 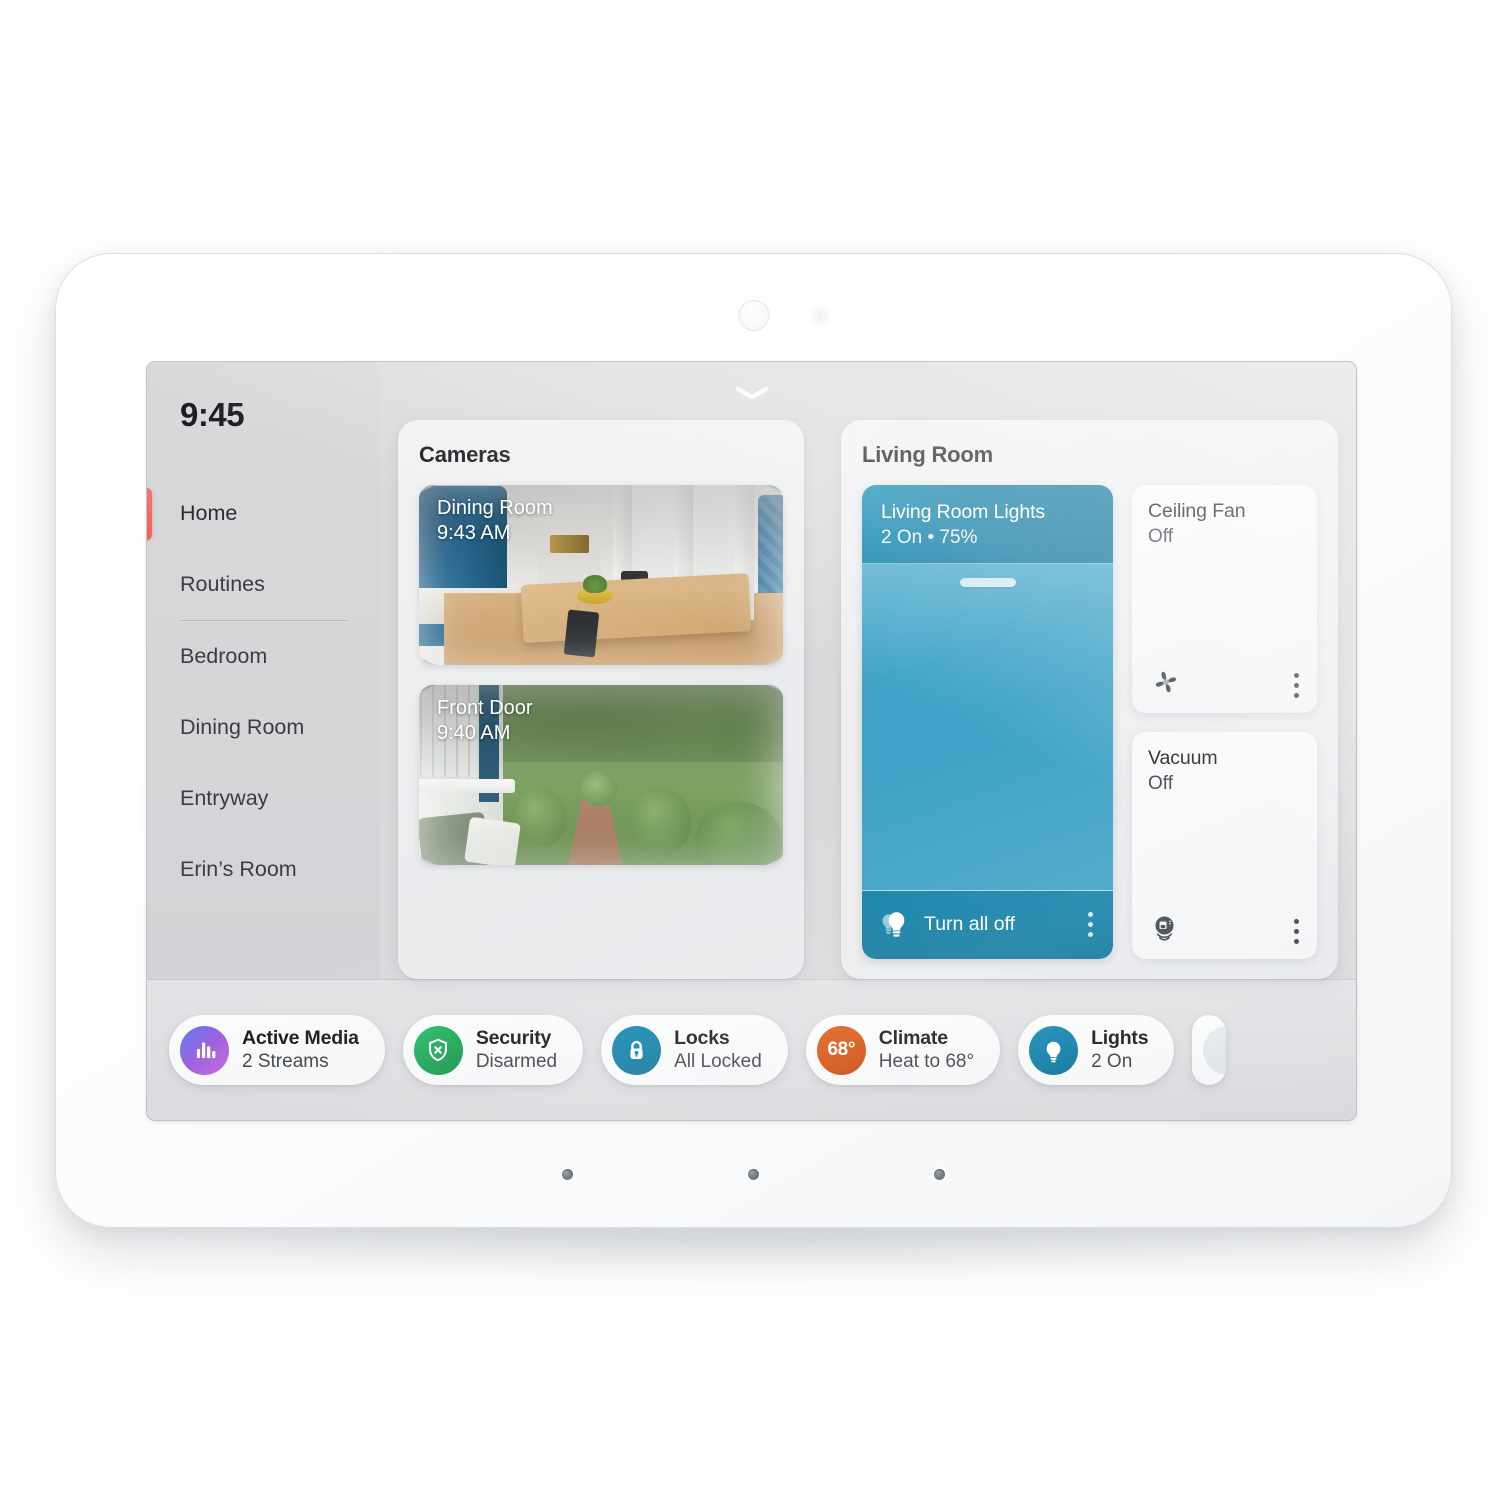 I want to click on status-pill-title: Security, so click(x=513, y=1038).